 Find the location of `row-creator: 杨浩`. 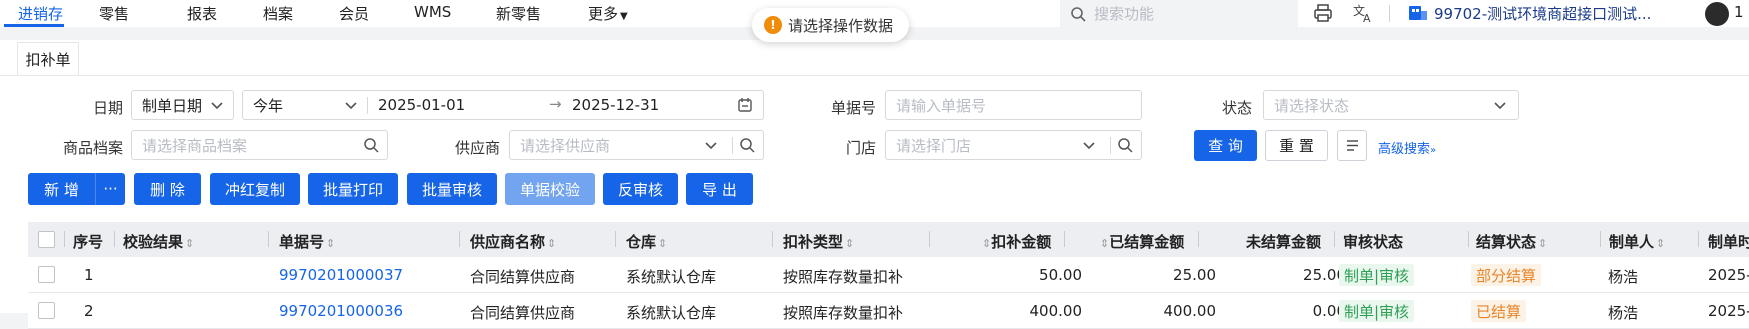

row-creator: 杨浩 is located at coordinates (1623, 277).